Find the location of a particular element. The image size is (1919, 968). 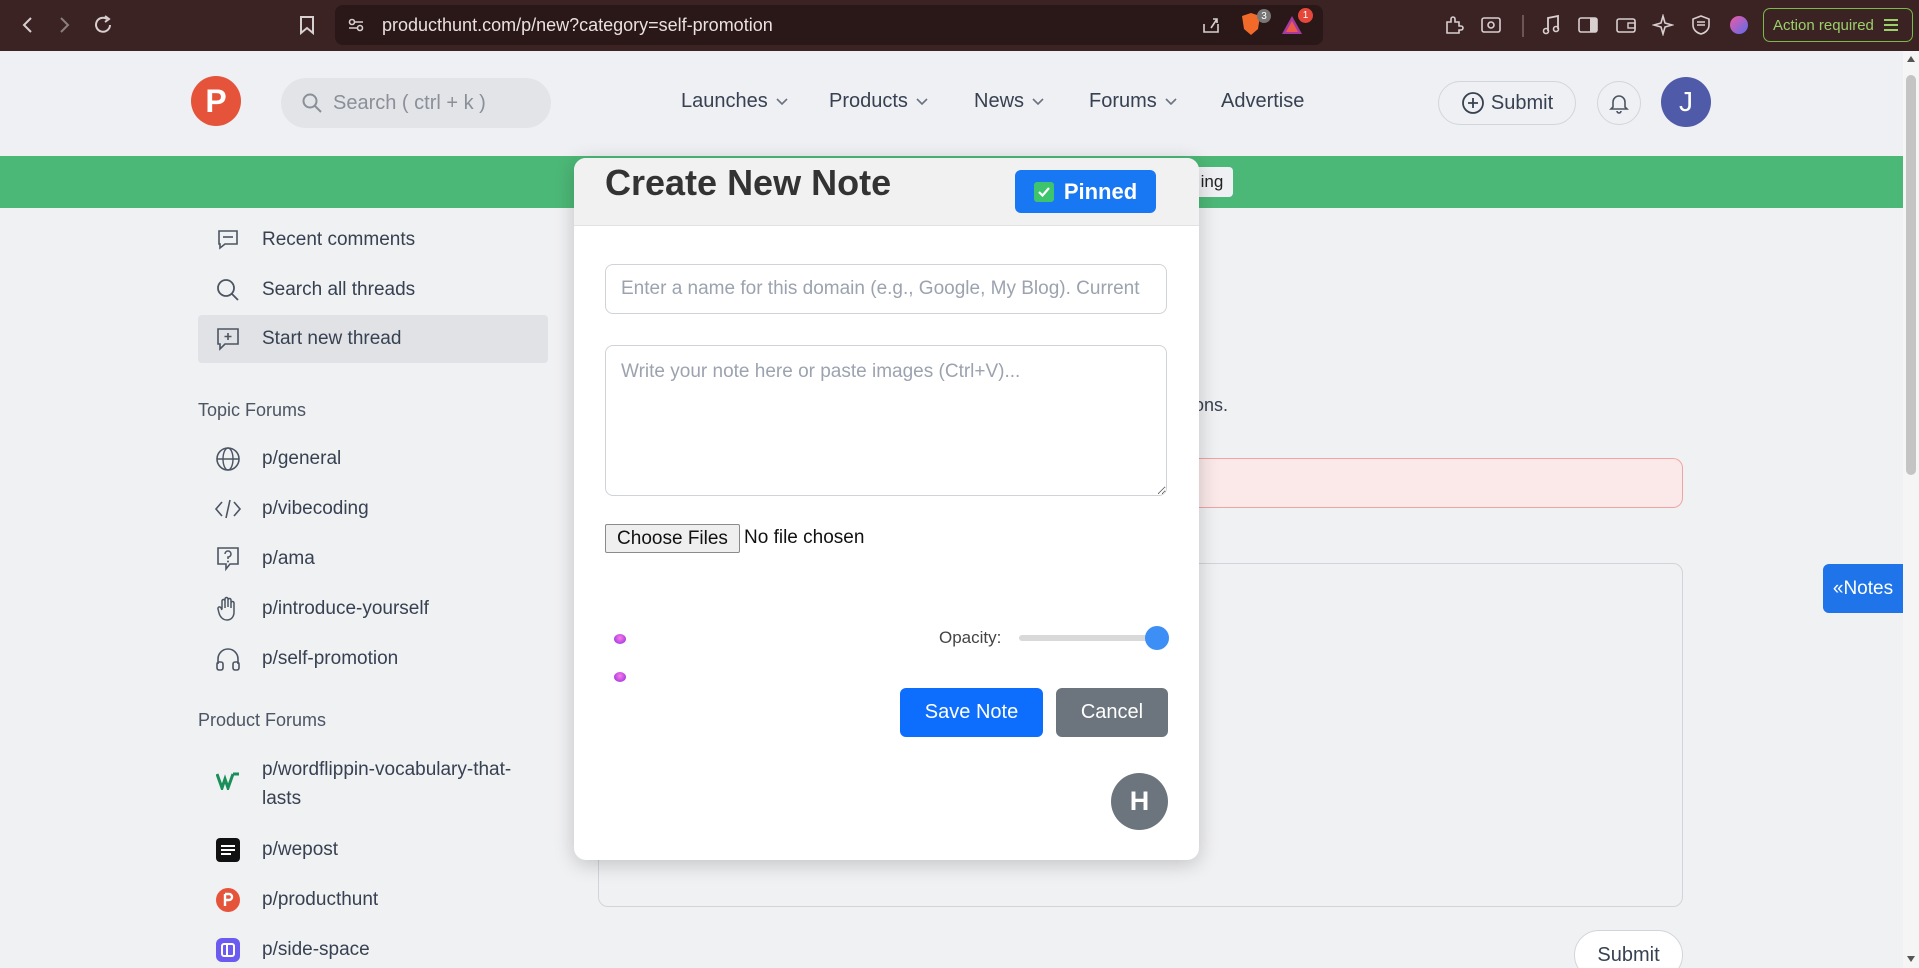

opacity-slider-thumb is located at coordinates (1157, 638).